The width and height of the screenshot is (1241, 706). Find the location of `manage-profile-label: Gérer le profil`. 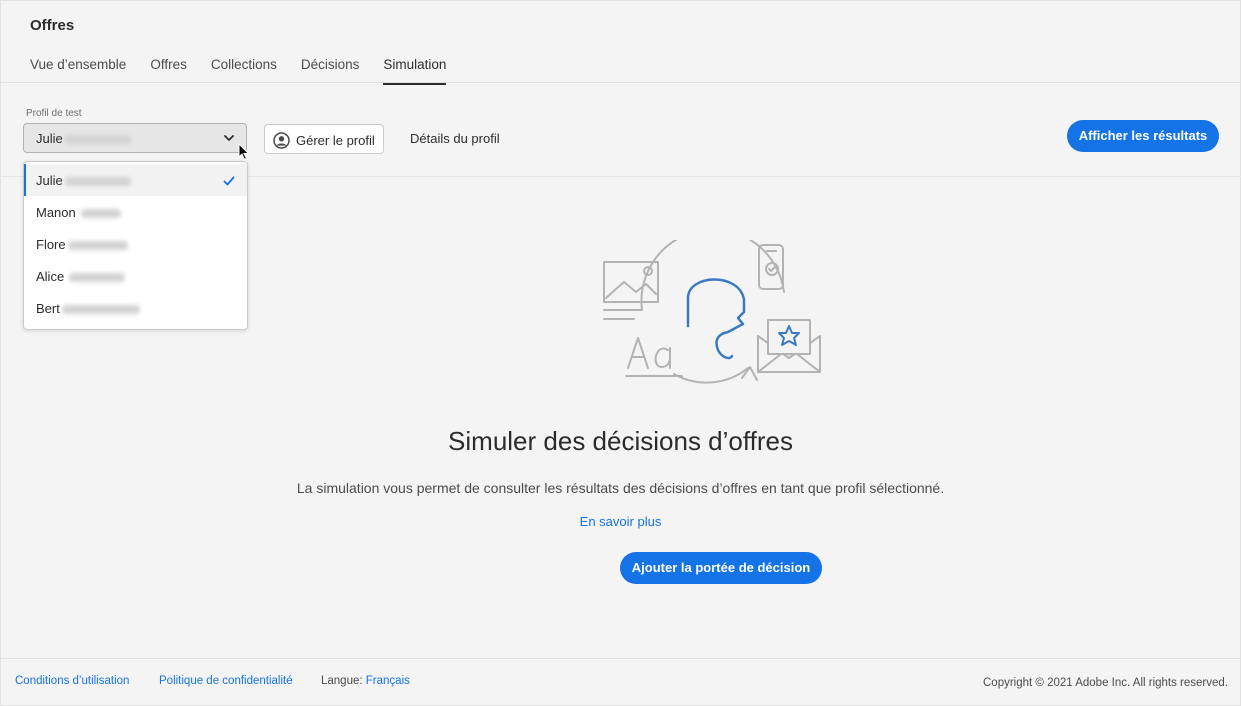

manage-profile-label: Gérer le profil is located at coordinates (335, 140).